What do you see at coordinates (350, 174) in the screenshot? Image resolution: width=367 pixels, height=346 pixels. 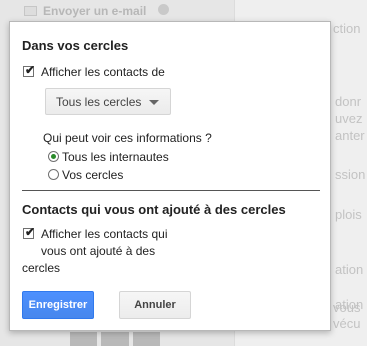 I see `background-text: ssion` at bounding box center [350, 174].